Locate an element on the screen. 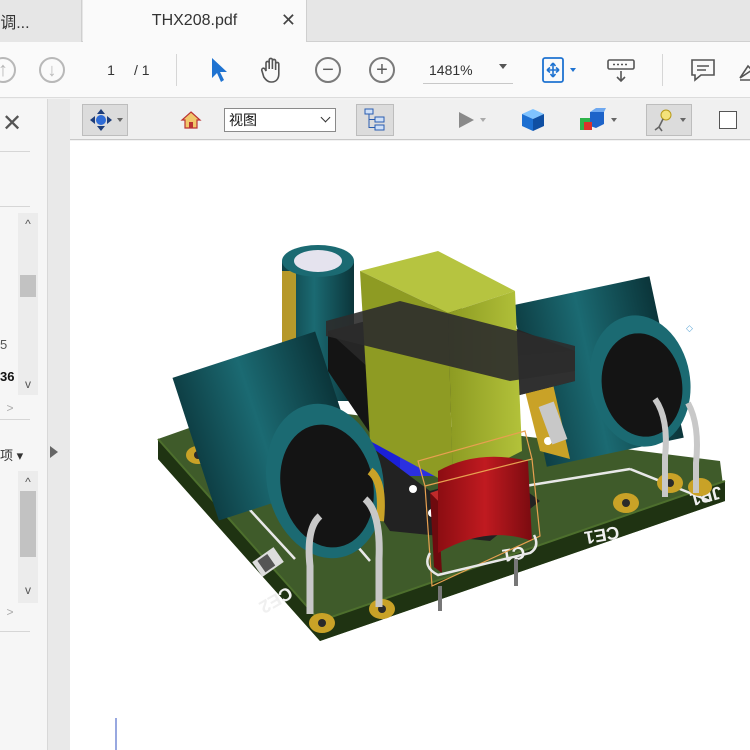 The height and width of the screenshot is (750, 750). hand-tool-button is located at coordinates (272, 70).